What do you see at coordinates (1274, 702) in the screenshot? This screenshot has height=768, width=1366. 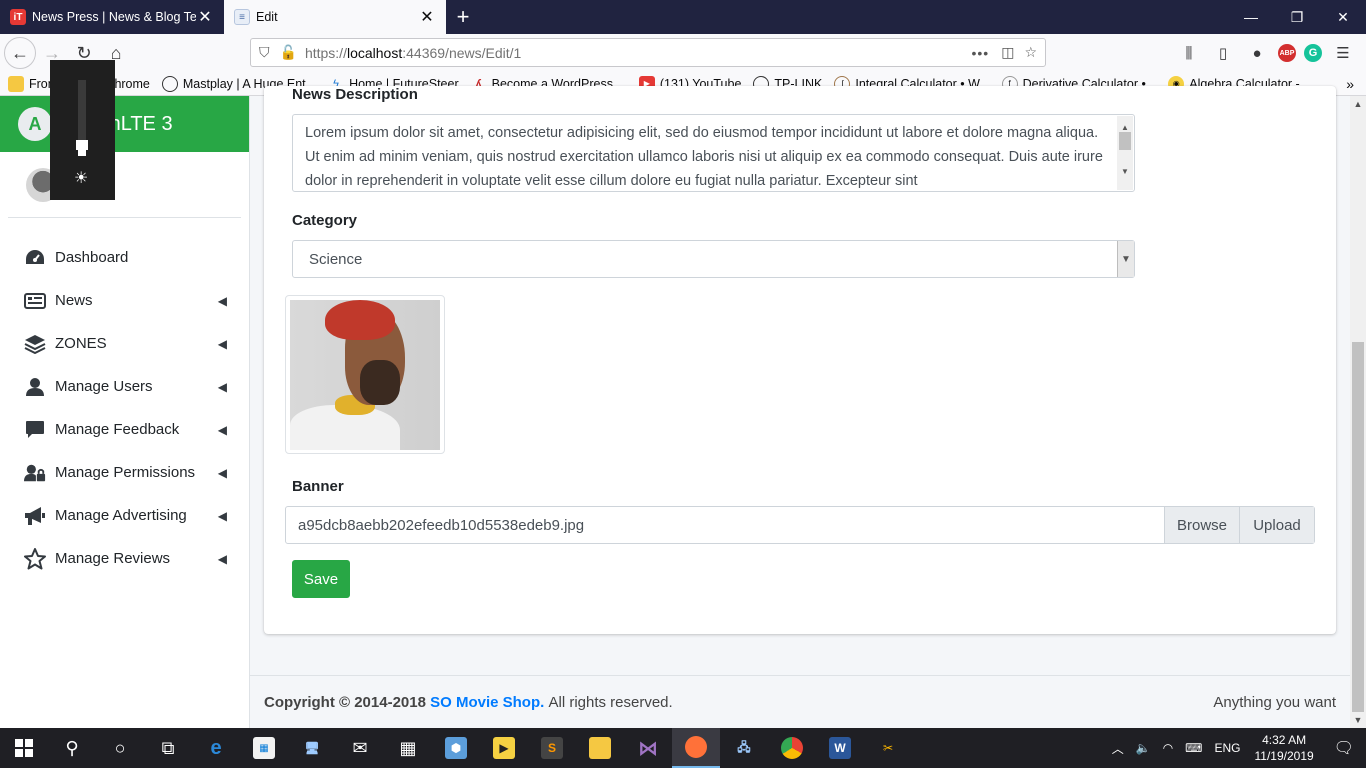 I see `footer-right-text: Anything you want` at bounding box center [1274, 702].